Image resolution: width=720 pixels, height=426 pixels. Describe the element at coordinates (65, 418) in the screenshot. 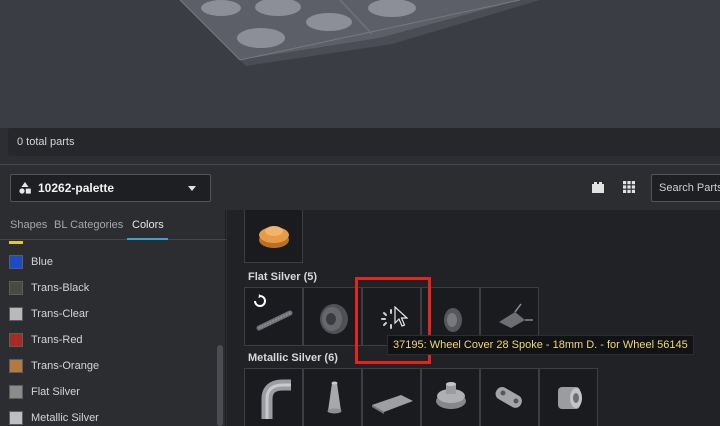

I see `color-name: Metallic Silver` at that location.